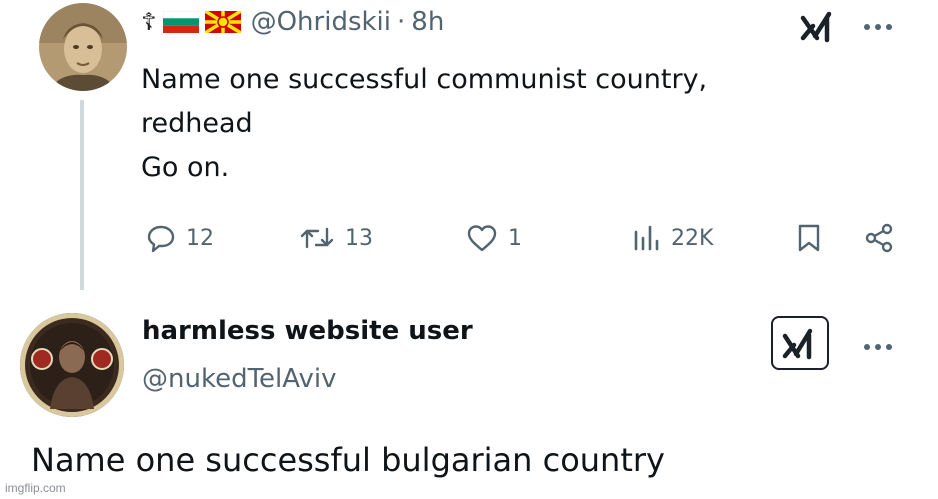 The width and height of the screenshot is (938, 499). I want to click on north-macedonia-flag-icon, so click(222, 22).